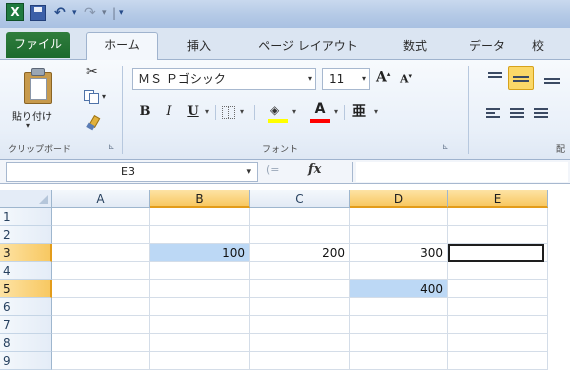 This screenshot has height=376, width=570. What do you see at coordinates (399, 199) in the screenshot?
I see `column-header-d: D` at bounding box center [399, 199].